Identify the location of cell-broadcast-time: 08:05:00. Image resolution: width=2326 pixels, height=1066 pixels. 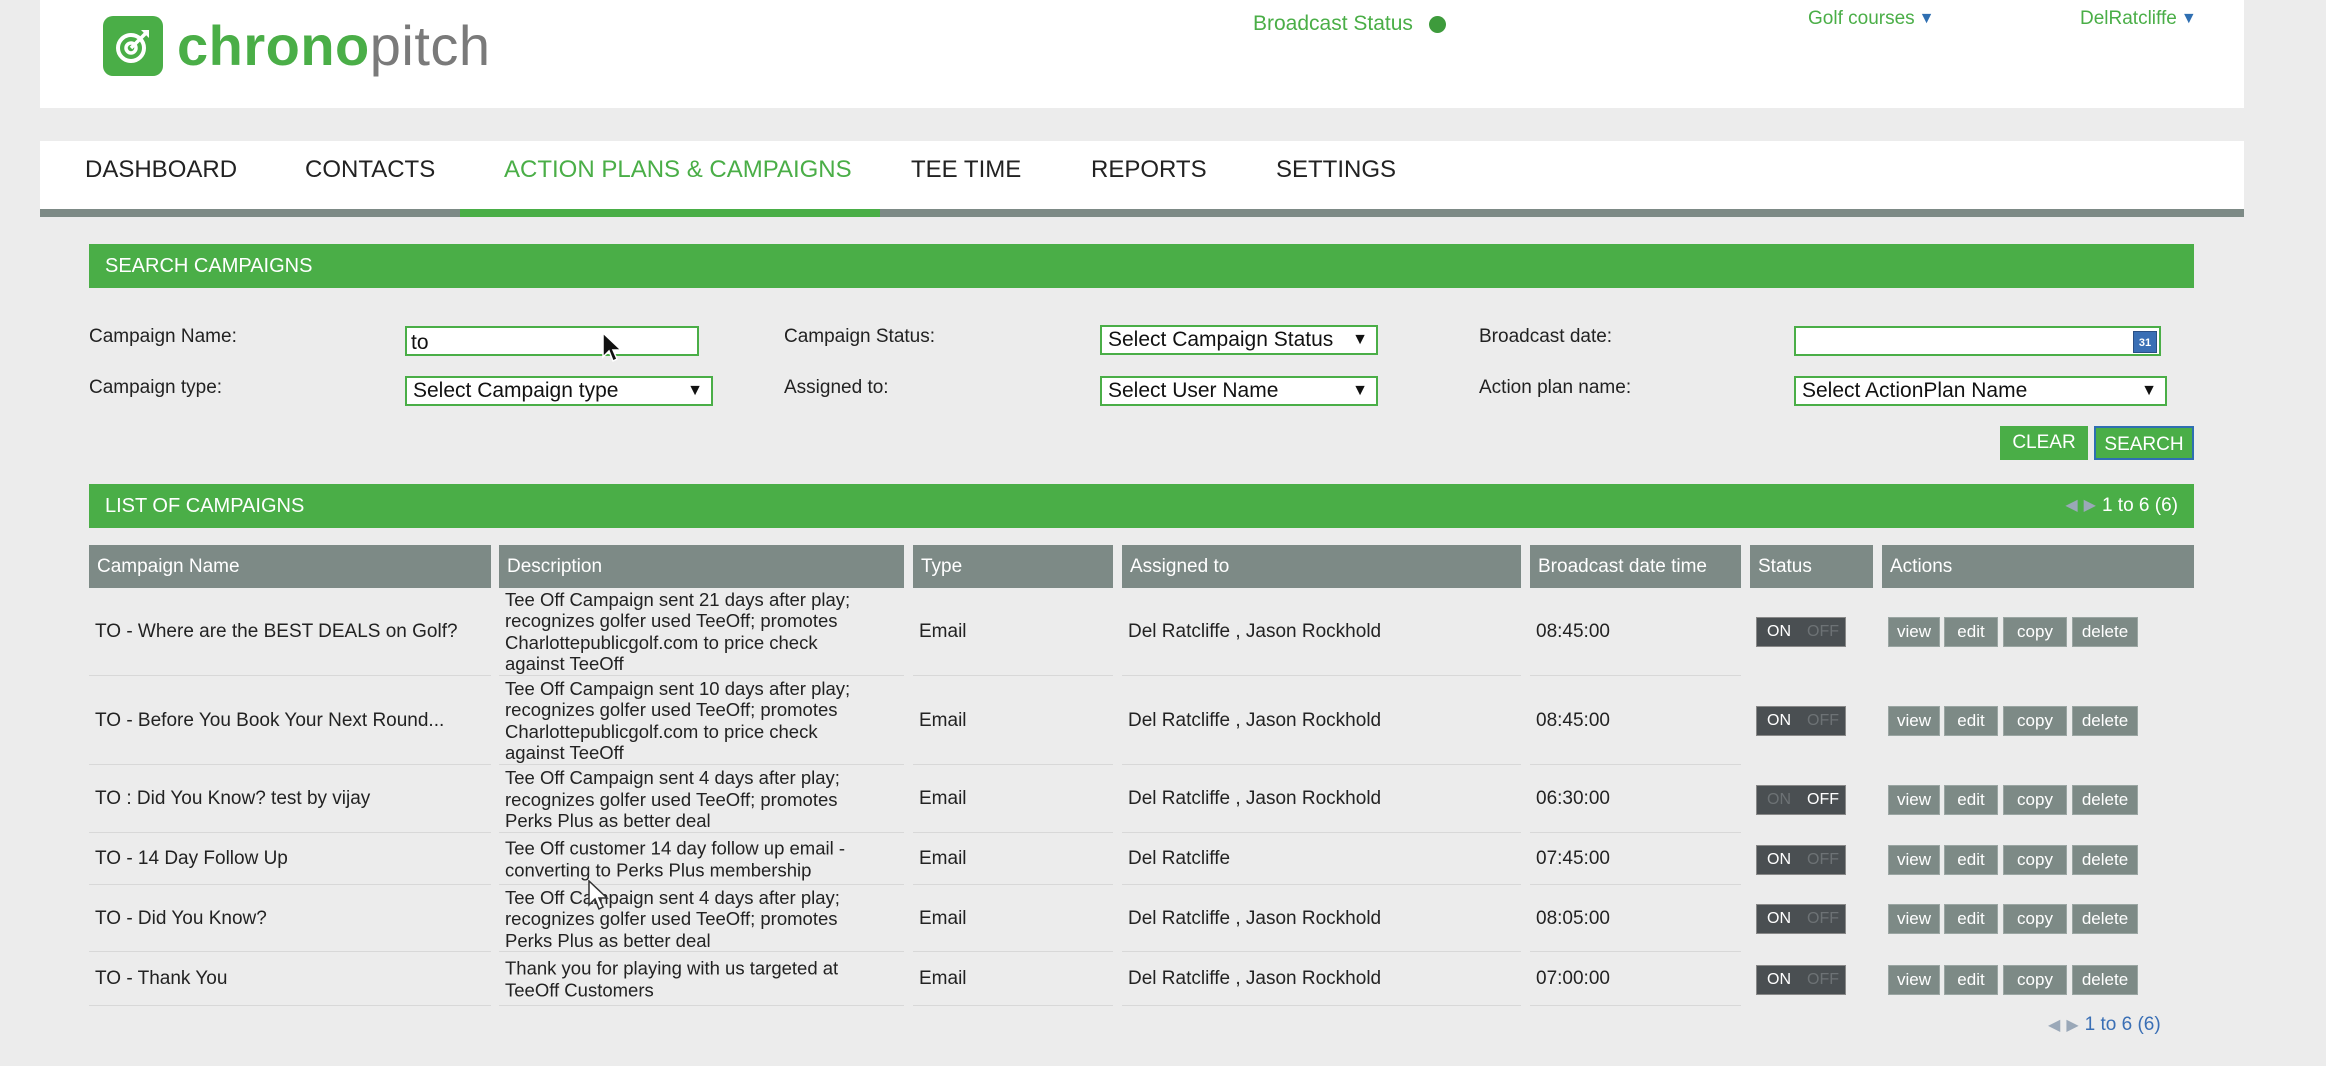
(1635, 919).